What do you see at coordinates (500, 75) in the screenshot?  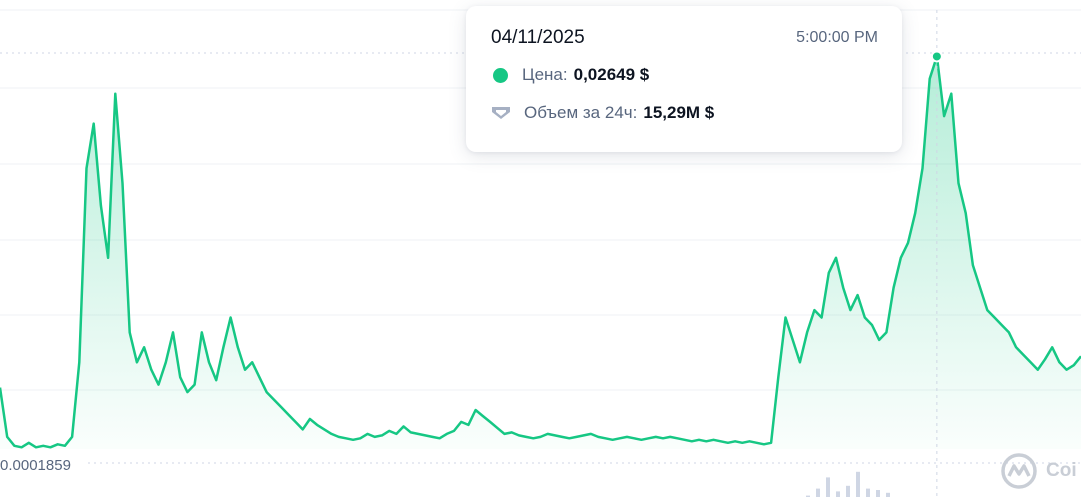 I see `price-dot-icon` at bounding box center [500, 75].